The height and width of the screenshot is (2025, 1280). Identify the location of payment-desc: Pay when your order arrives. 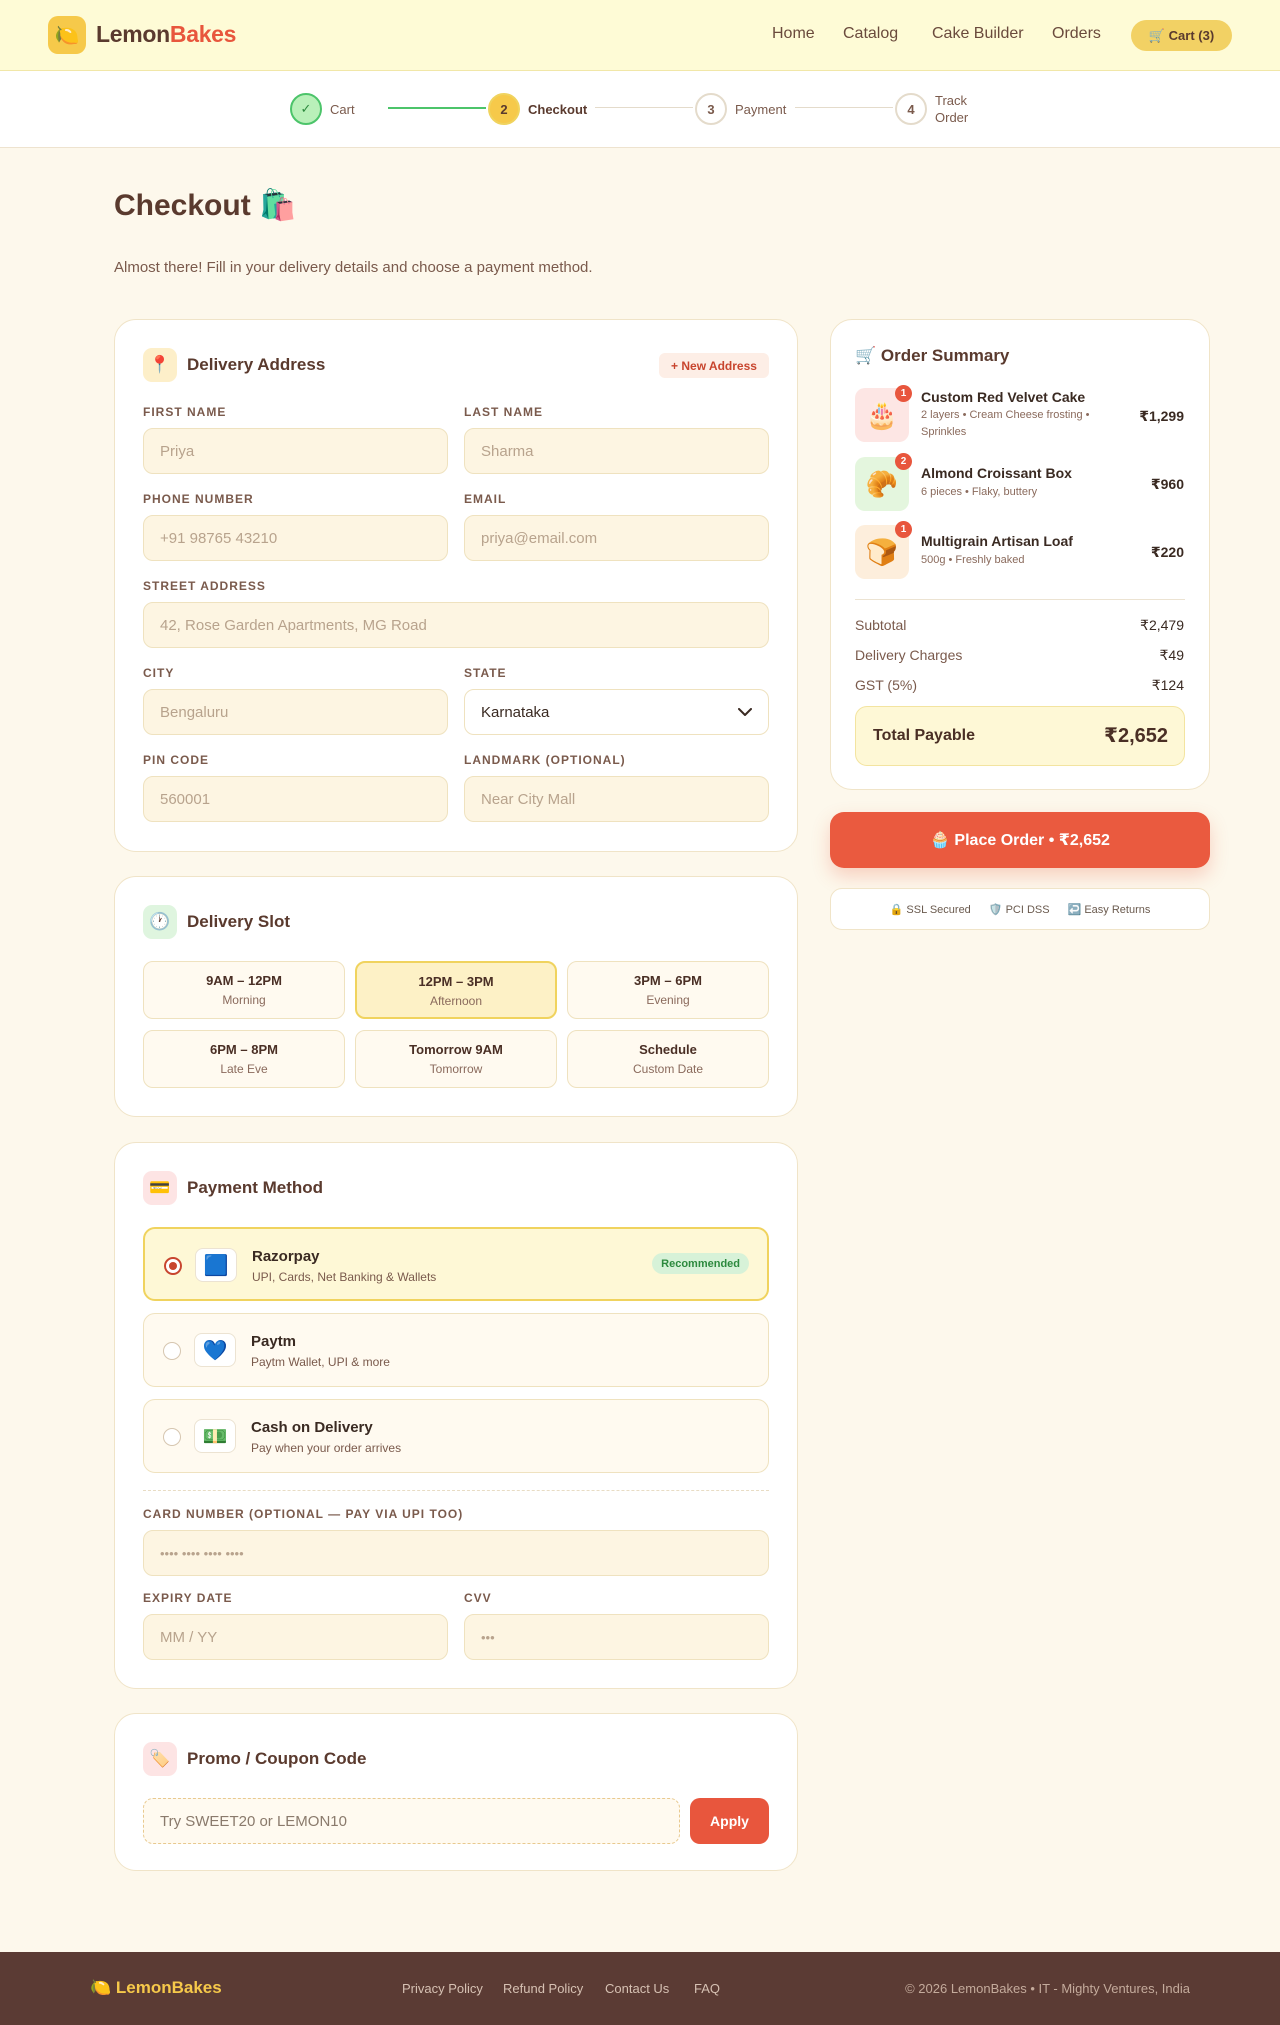
(326, 1448).